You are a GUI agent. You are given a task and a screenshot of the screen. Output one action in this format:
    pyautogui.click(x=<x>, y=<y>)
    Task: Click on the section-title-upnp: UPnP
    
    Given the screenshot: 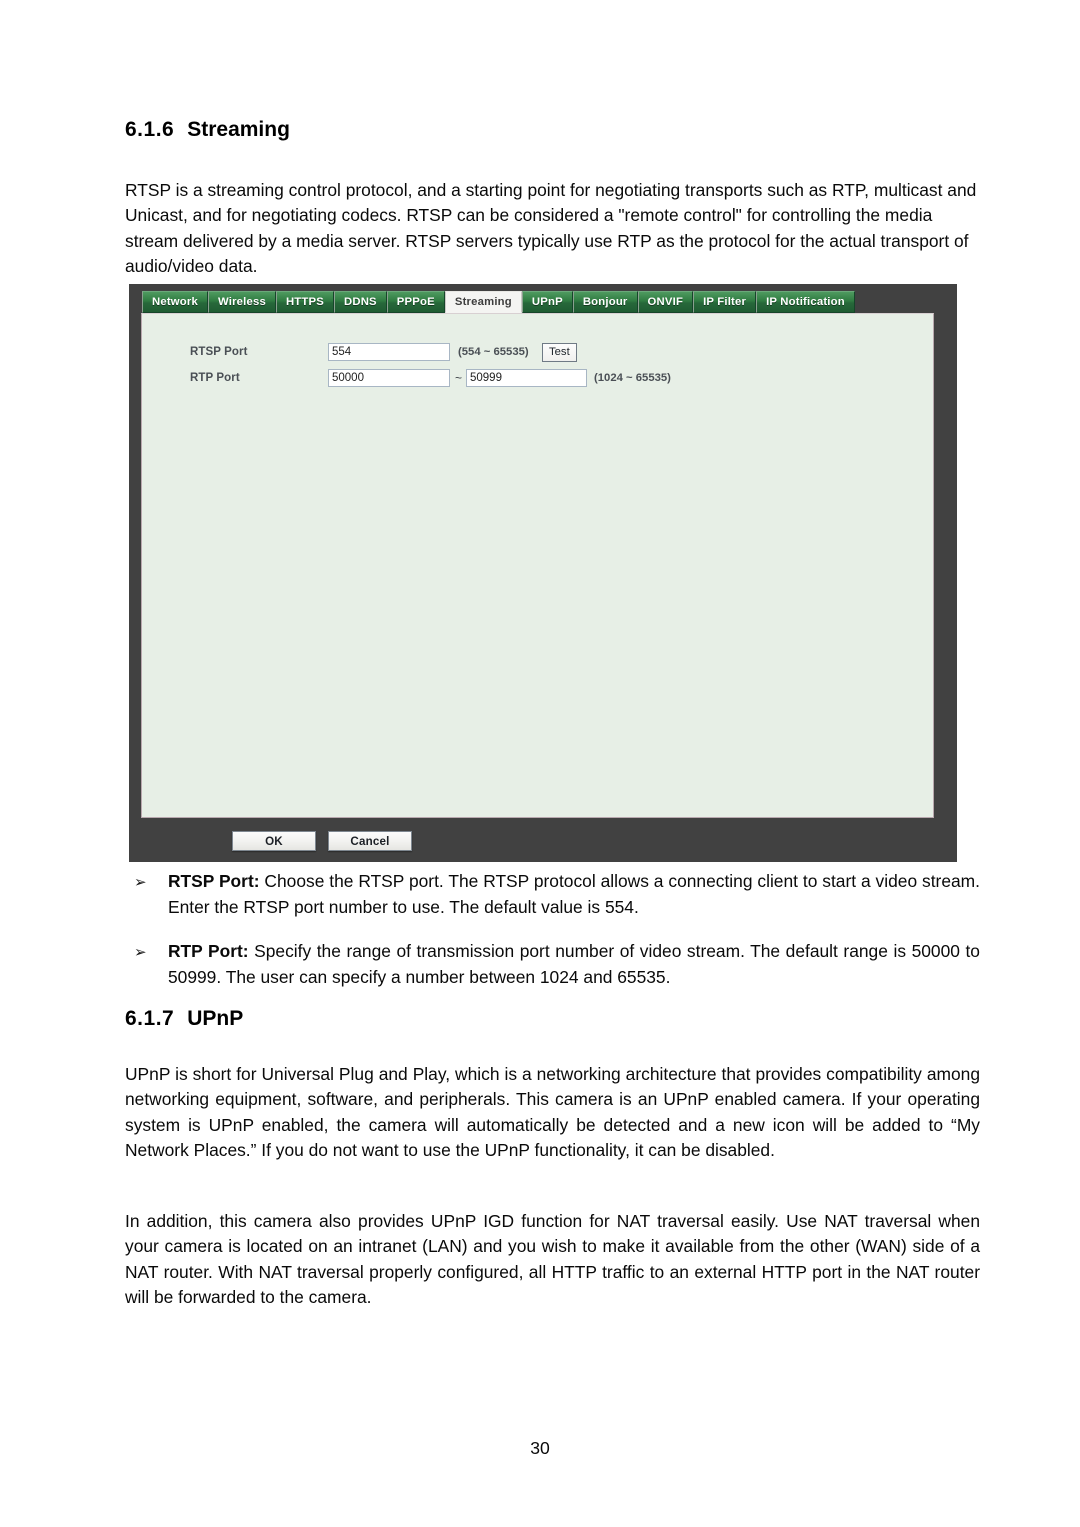 What is the action you would take?
    pyautogui.click(x=215, y=1018)
    